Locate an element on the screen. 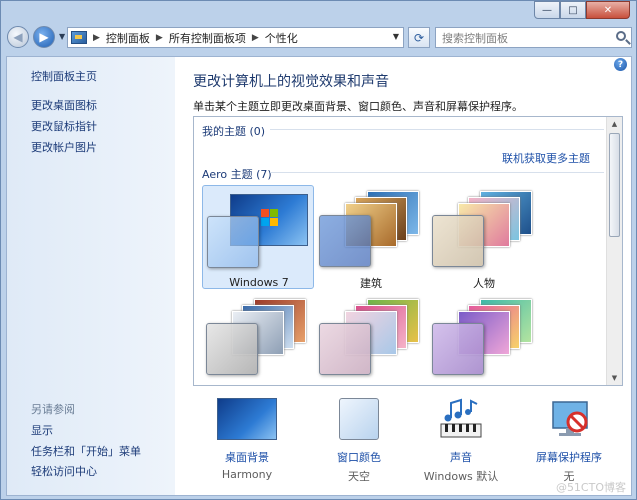 The height and width of the screenshot is (500, 637). theme-tile-windows7: Windows 7 is located at coordinates (258, 237).